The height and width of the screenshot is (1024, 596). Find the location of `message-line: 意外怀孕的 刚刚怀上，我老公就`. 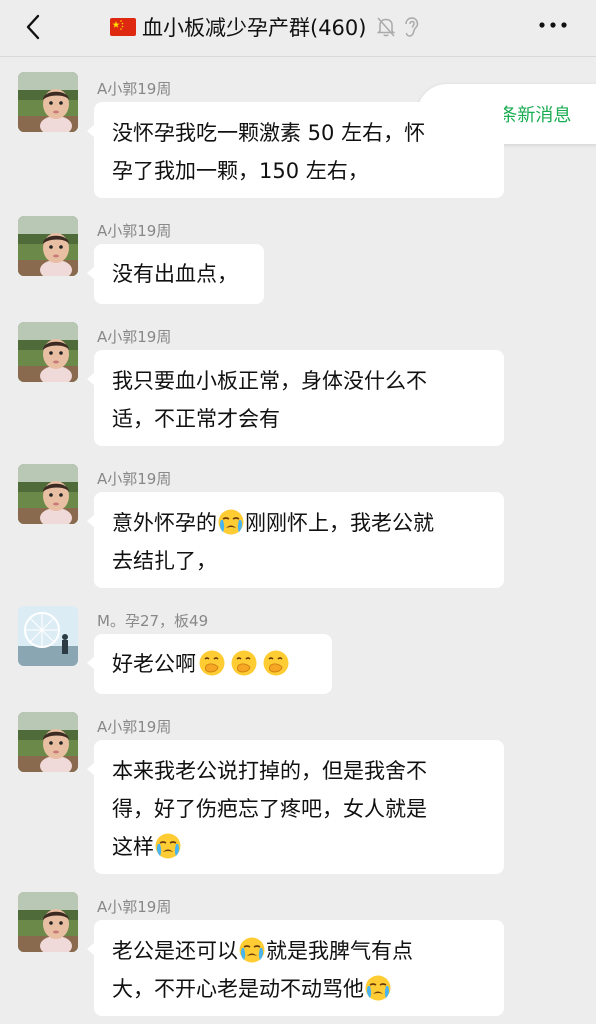

message-line: 意外怀孕的 刚刚怀上，我老公就 is located at coordinates (299, 523).